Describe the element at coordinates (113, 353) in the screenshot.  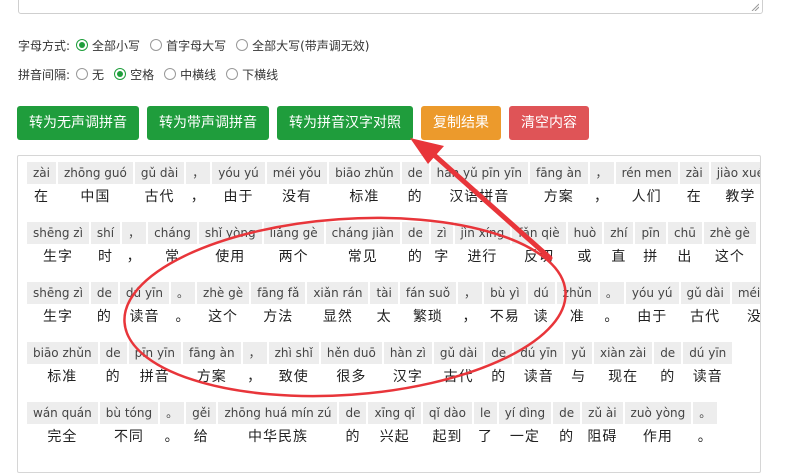
I see `pinyin-text: de` at that location.